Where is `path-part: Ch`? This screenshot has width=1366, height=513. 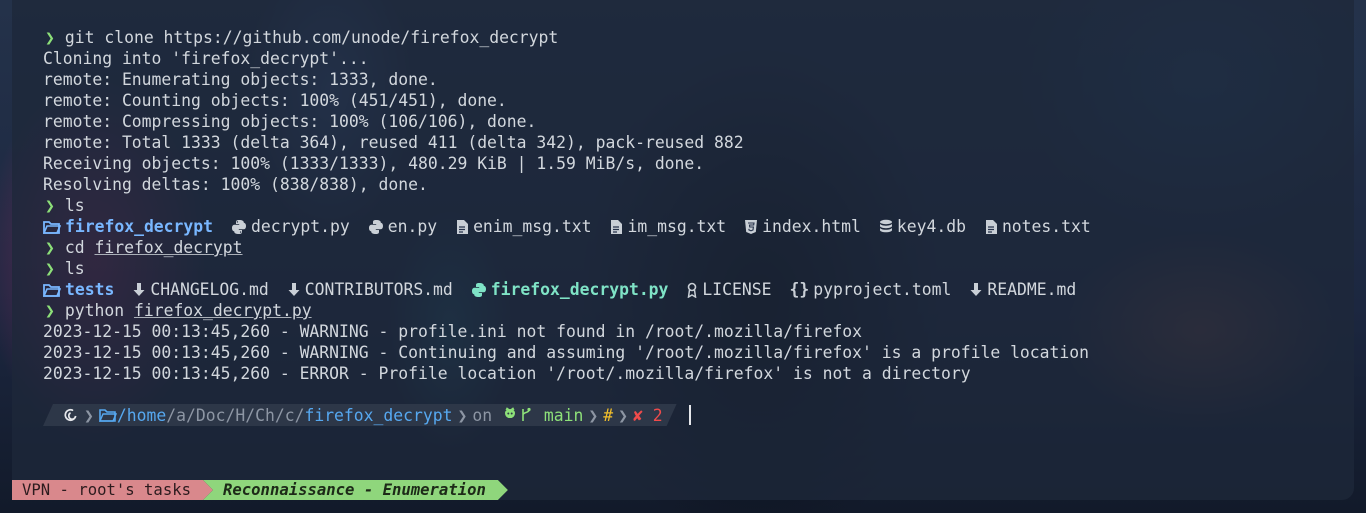
path-part: Ch is located at coordinates (265, 415).